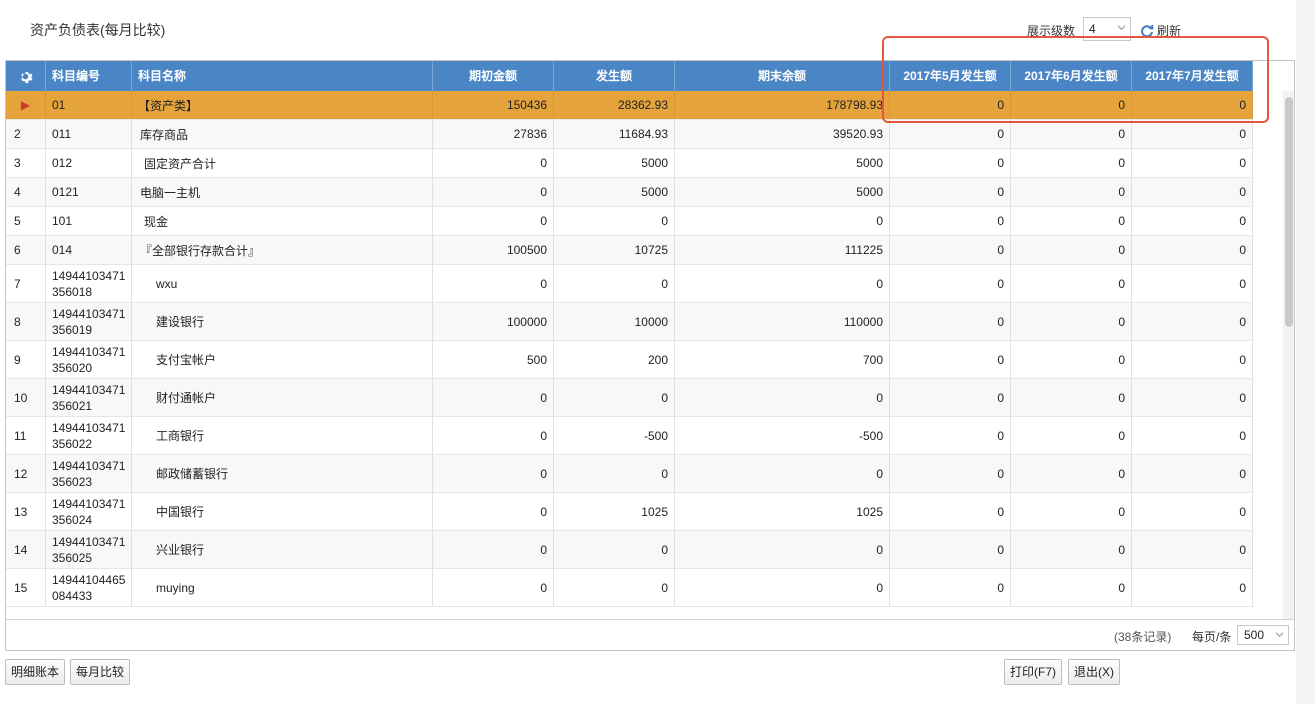 This screenshot has height=704, width=1315. Describe the element at coordinates (950, 76) in the screenshot. I see `column-header-may-2017-amount: 2017年5月发生额` at that location.